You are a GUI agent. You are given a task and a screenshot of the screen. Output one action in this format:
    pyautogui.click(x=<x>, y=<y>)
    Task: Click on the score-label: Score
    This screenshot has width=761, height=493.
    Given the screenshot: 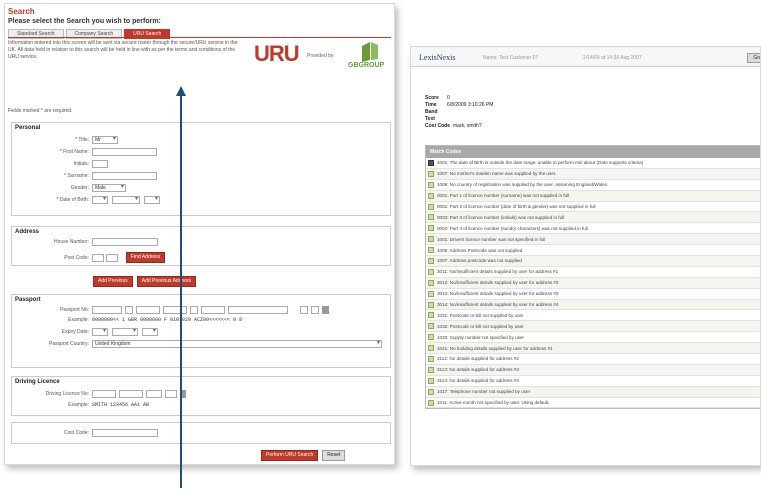 What is the action you would take?
    pyautogui.click(x=432, y=98)
    